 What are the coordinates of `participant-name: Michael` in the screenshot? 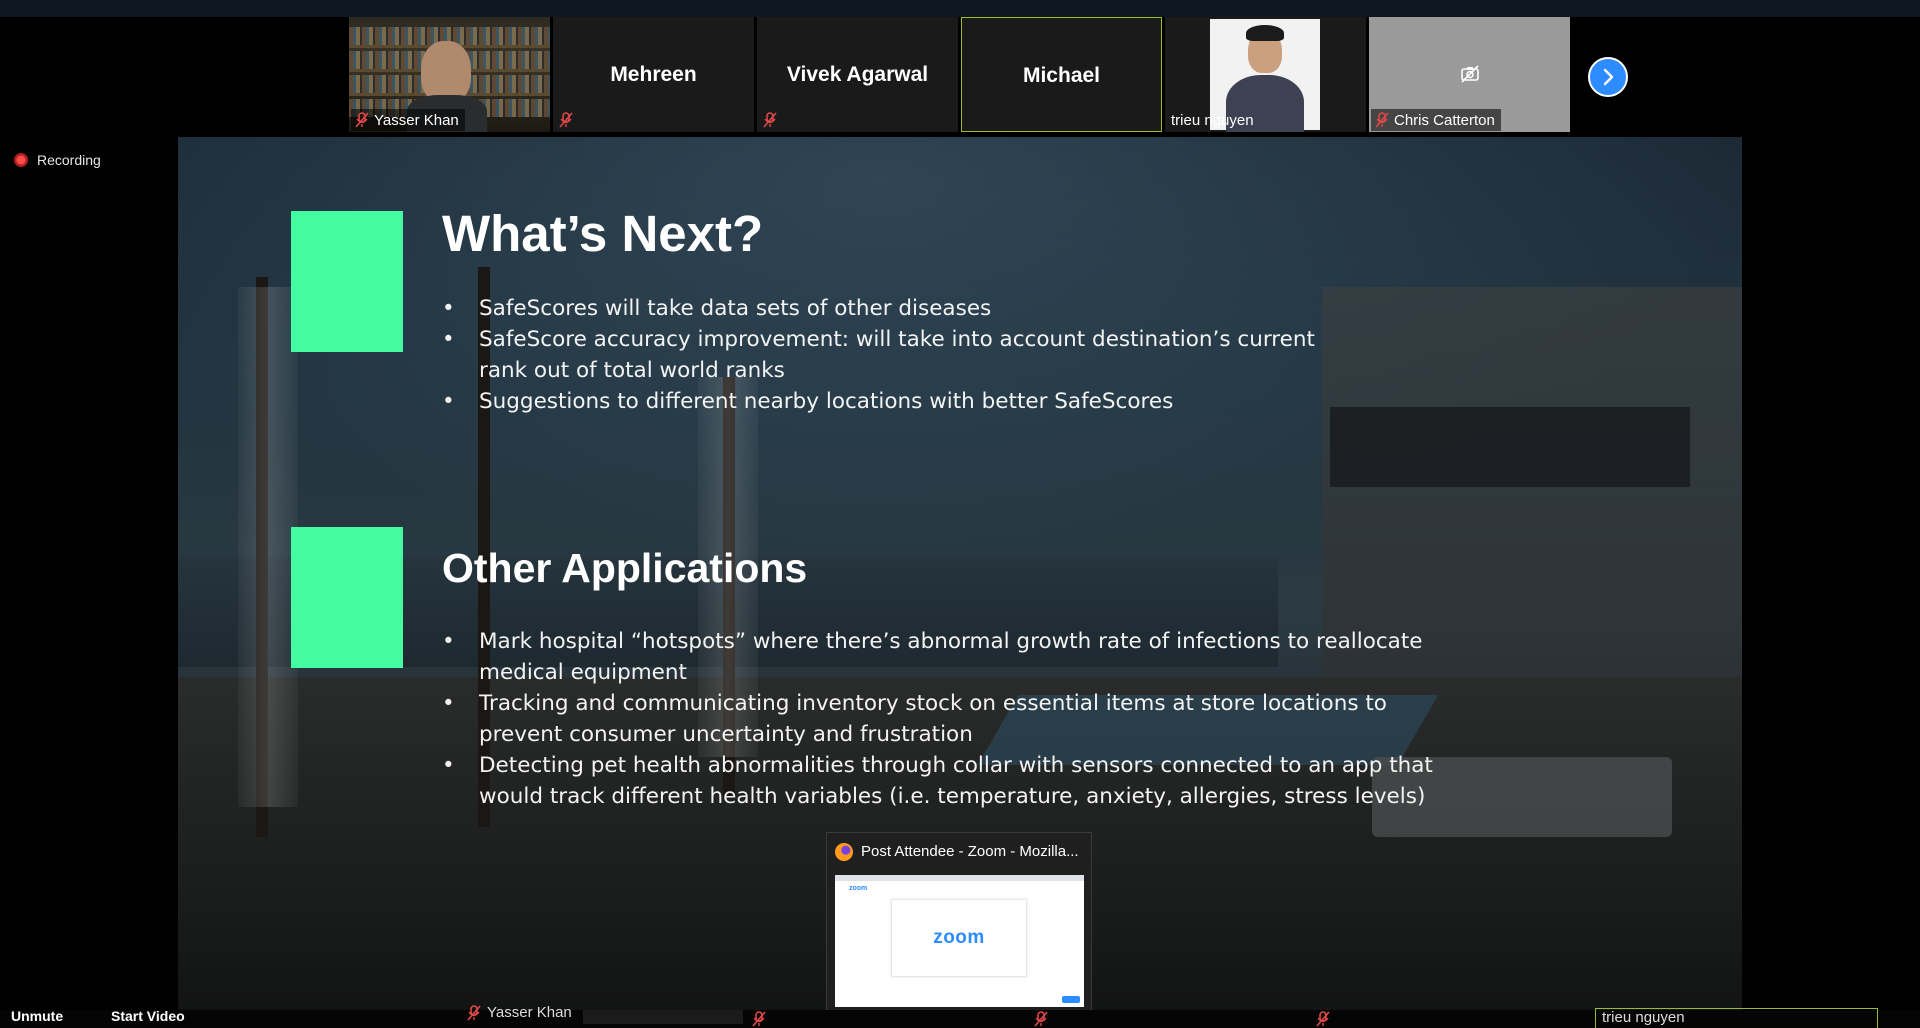 It's located at (1061, 75).